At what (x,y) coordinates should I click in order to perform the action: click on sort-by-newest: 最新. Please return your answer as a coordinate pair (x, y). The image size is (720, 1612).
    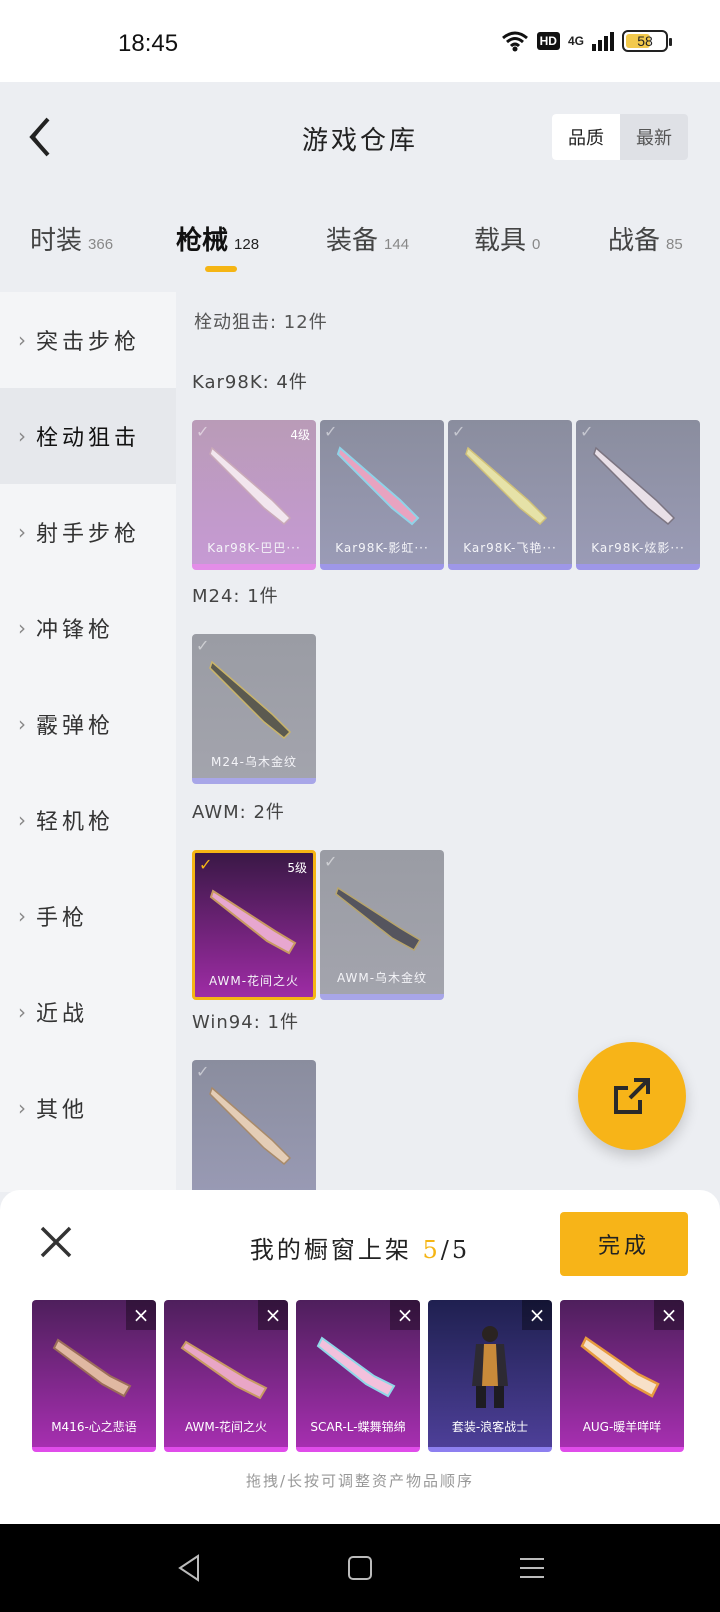
    Looking at the image, I should click on (654, 137).